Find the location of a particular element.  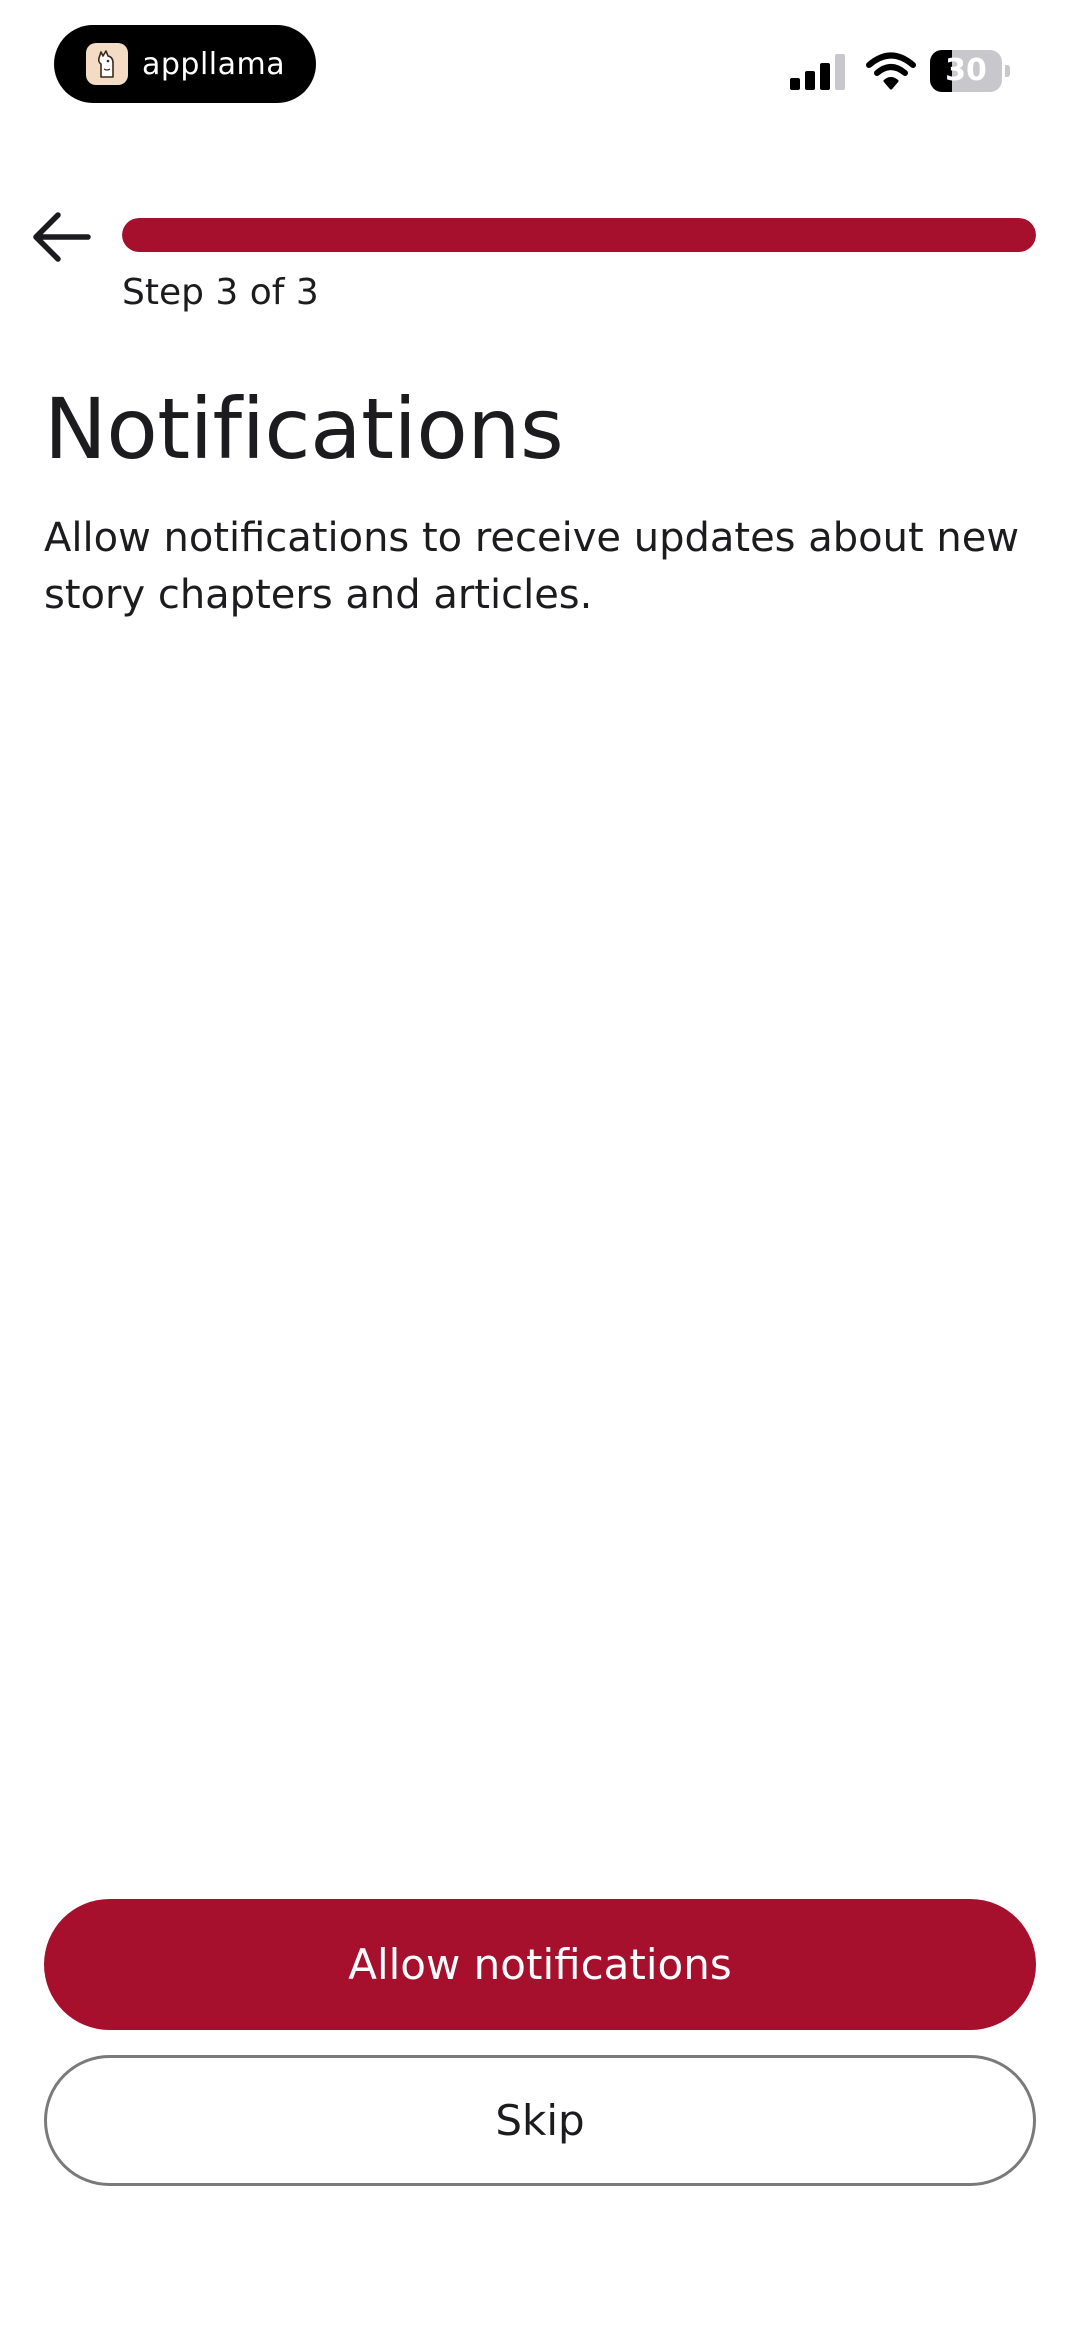

allow-notifications-button: Allow notifications is located at coordinates (540, 1964).